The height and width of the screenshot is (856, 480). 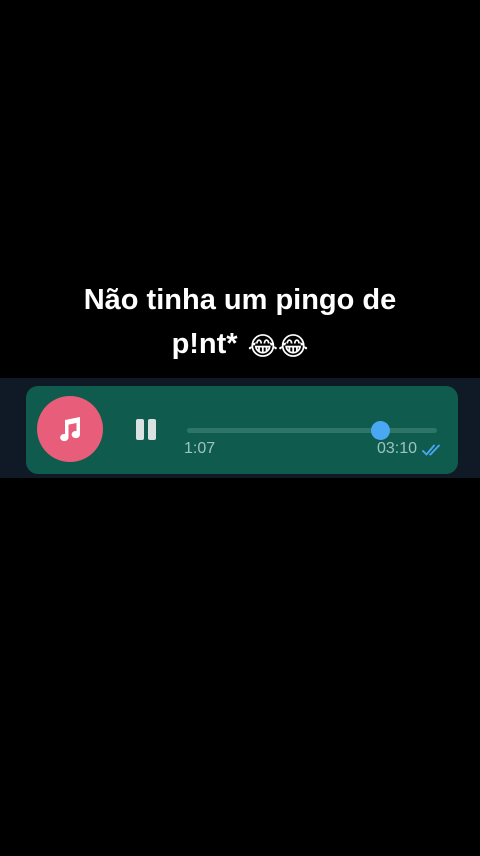 I want to click on caption-line-1: Não tinha um pingo de, so click(x=240, y=300).